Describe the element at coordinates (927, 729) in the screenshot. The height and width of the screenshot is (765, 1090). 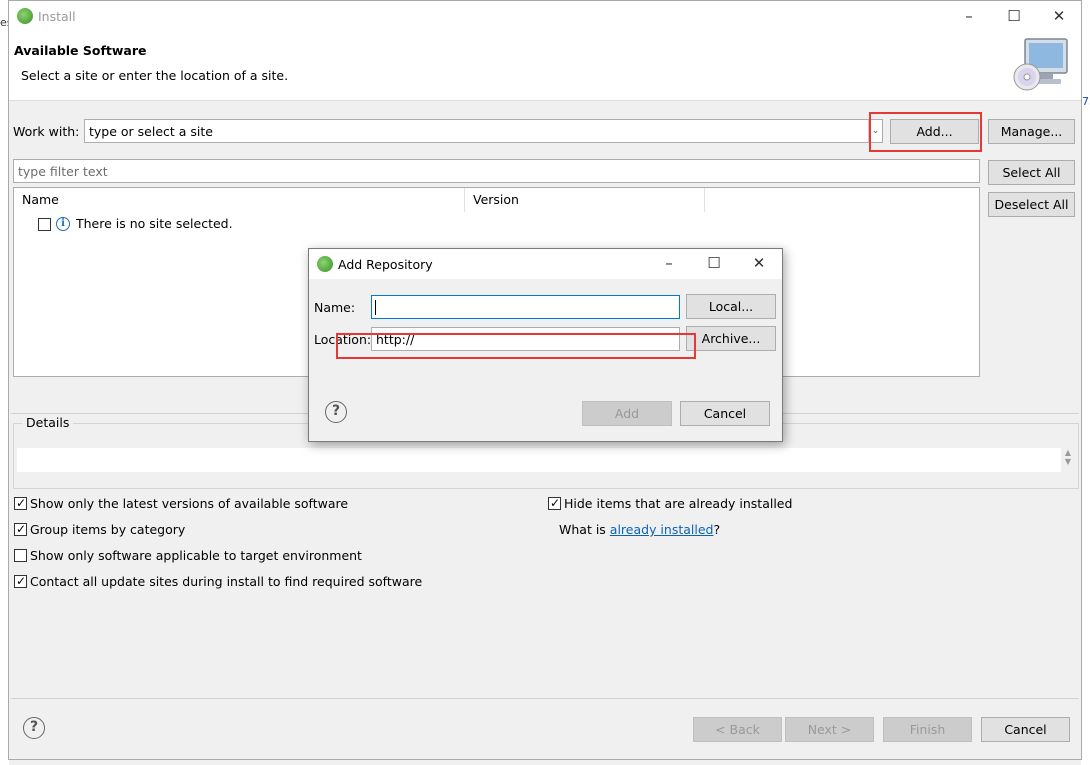
I see `finish-button: Finish` at that location.